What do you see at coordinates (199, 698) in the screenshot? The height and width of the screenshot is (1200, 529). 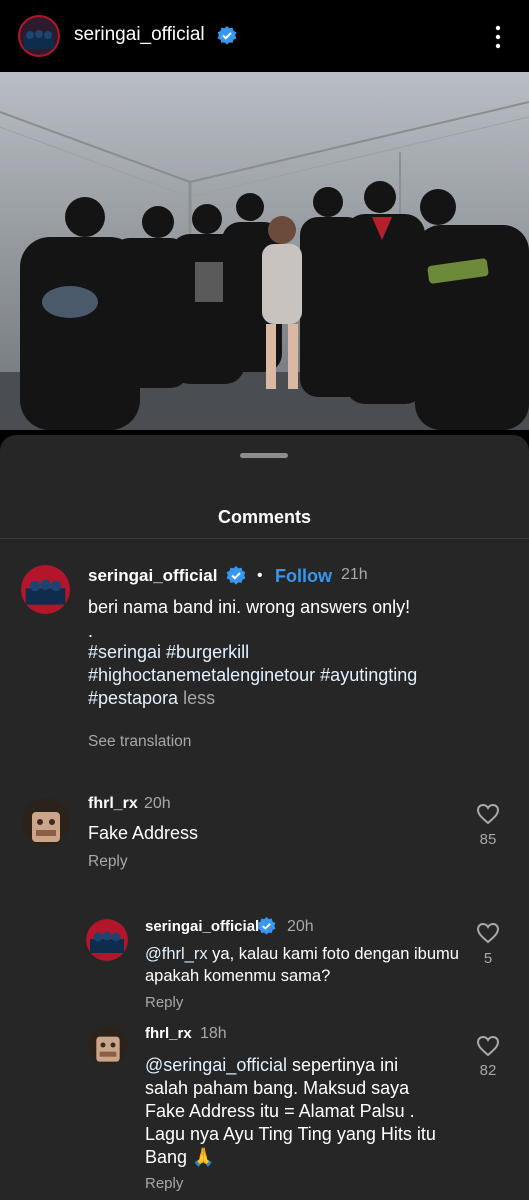 I see `less-toggle: less` at bounding box center [199, 698].